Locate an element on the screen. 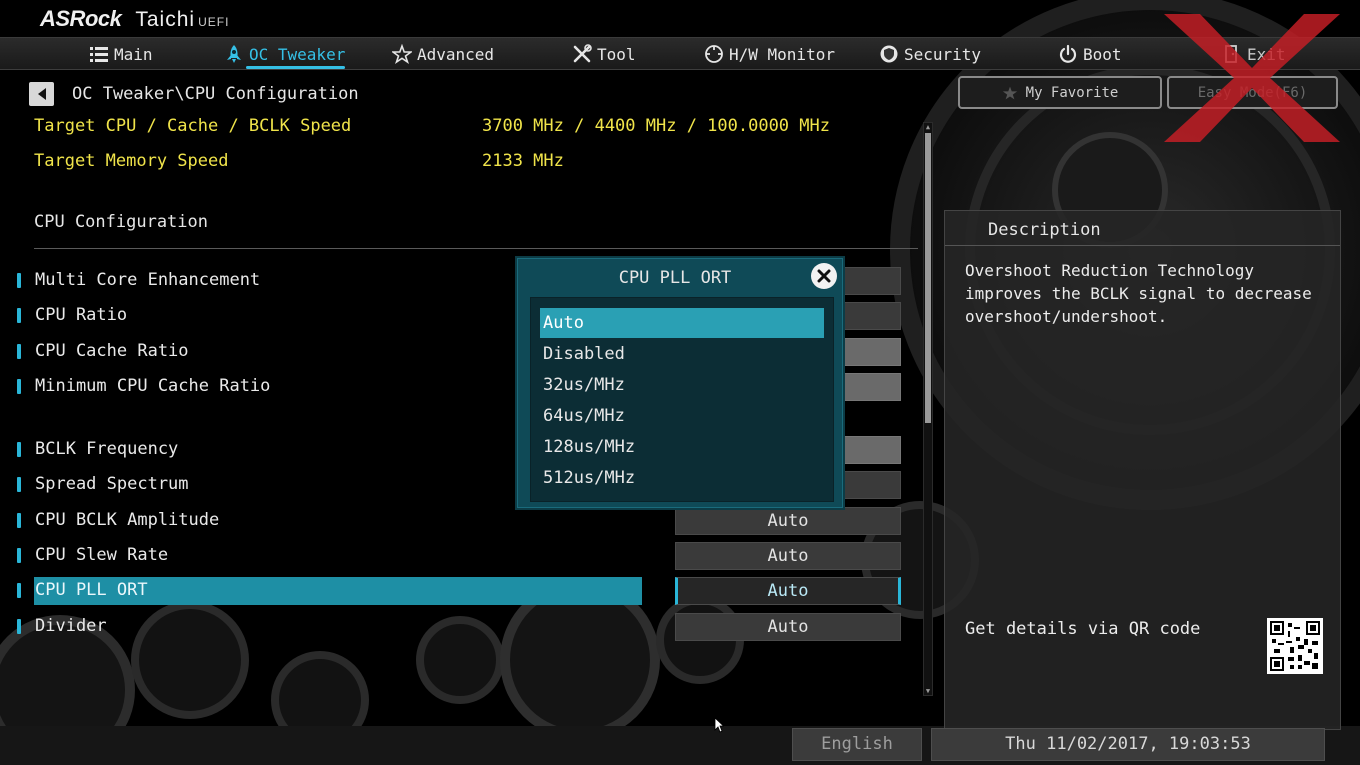 The image size is (1360, 765). tab-boot-label: Boot is located at coordinates (1102, 54).